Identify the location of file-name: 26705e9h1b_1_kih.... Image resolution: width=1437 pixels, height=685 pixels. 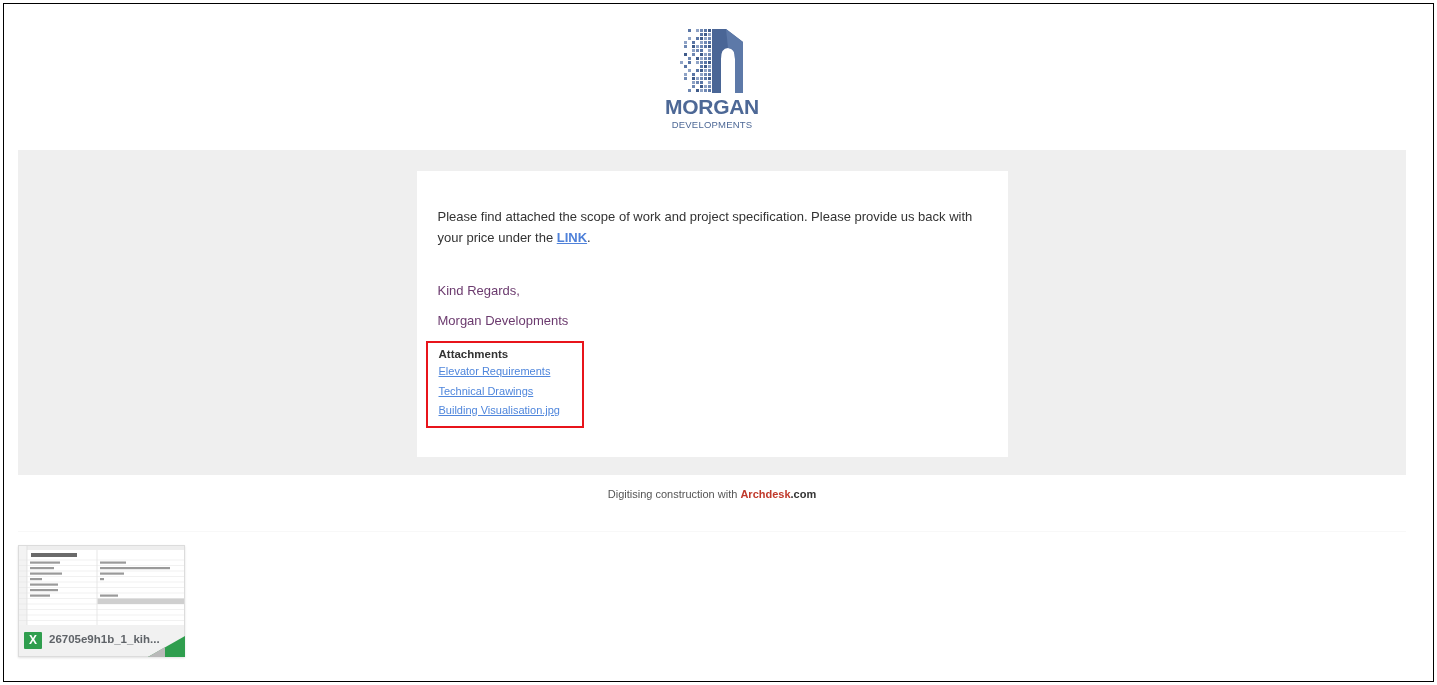
(104, 640).